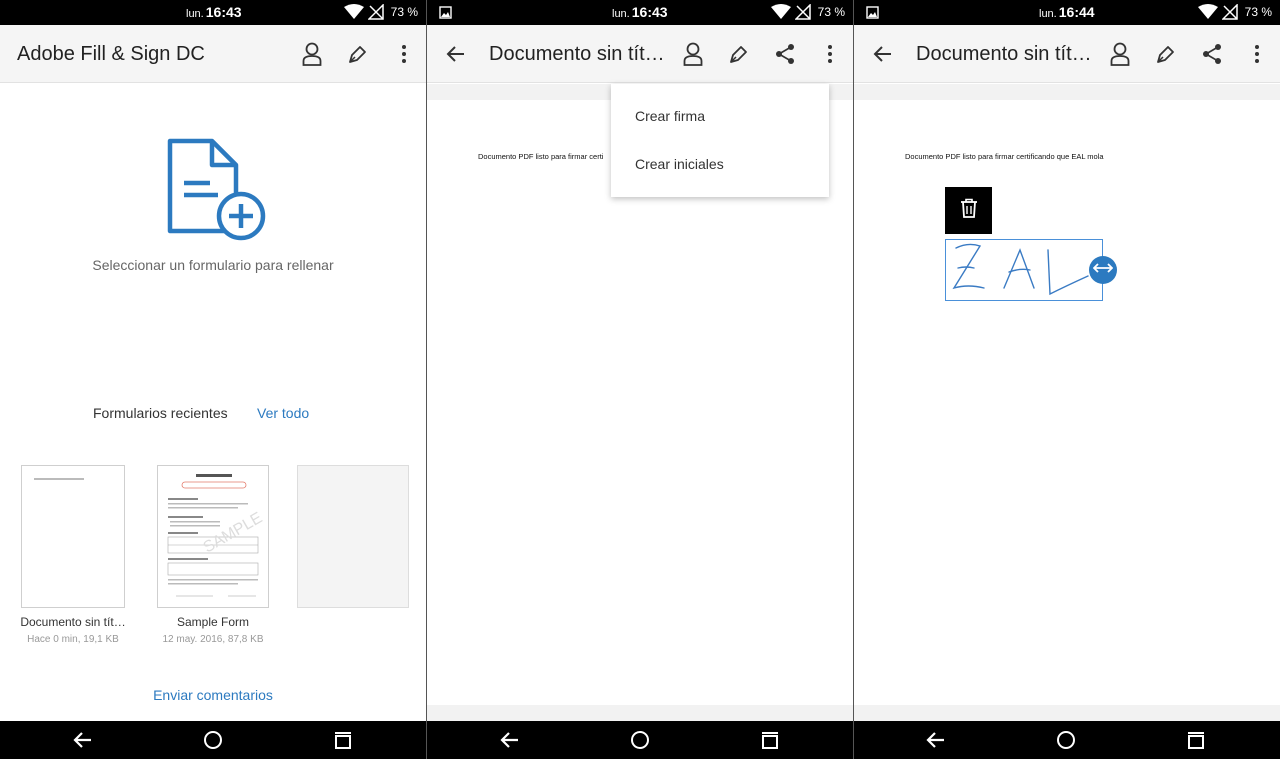  I want to click on recent-form-meta: Hace 0 min, 19,1 KB, so click(73, 639).